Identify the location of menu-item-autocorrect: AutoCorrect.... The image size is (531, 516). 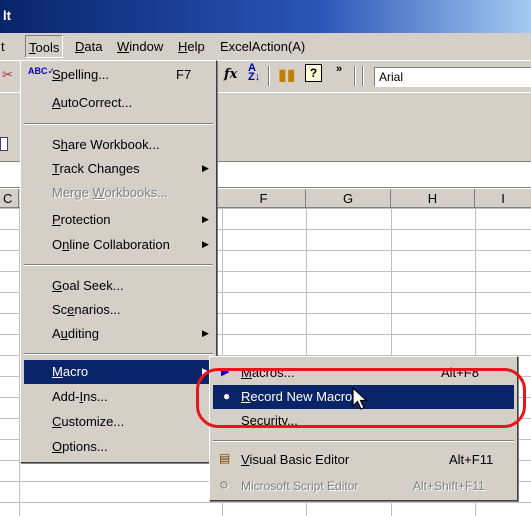
(118, 103).